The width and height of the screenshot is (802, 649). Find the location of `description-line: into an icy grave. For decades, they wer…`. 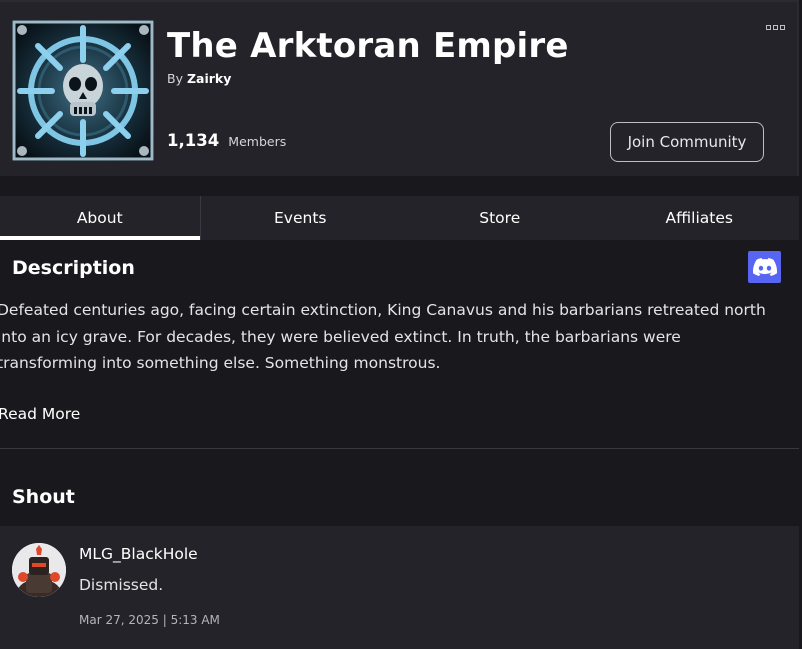

description-line: into an icy grave. For decades, they wer… is located at coordinates (340, 336).